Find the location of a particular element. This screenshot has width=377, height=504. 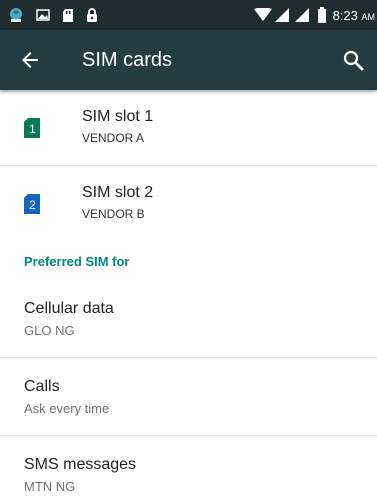

sms-messages-row: SMS messages MTN NG is located at coordinates (188, 470).